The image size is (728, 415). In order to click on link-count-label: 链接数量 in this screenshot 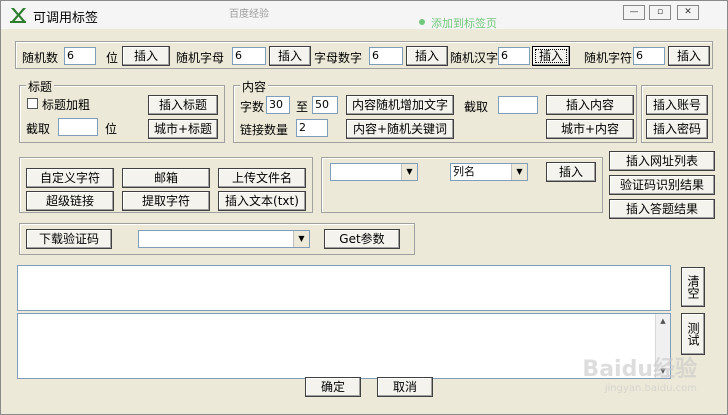, I will do `click(264, 130)`.